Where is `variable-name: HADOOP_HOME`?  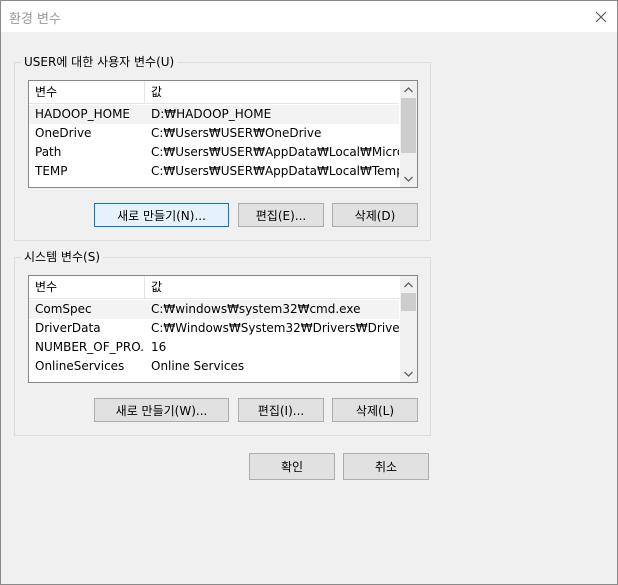 variable-name: HADOOP_HOME is located at coordinates (83, 114).